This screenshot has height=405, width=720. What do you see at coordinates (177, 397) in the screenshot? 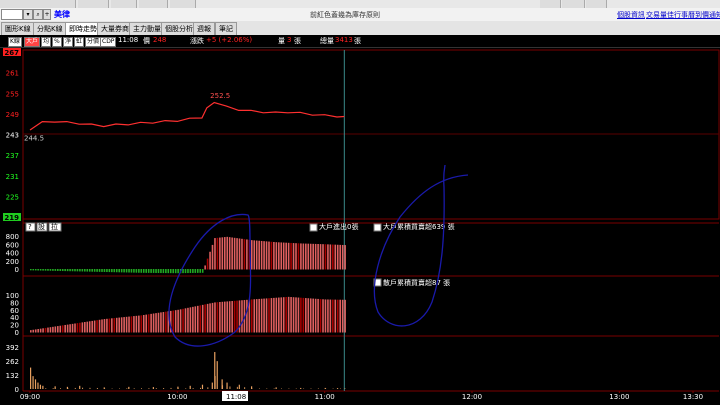
I see `time-tick-label: 10:00` at bounding box center [177, 397].